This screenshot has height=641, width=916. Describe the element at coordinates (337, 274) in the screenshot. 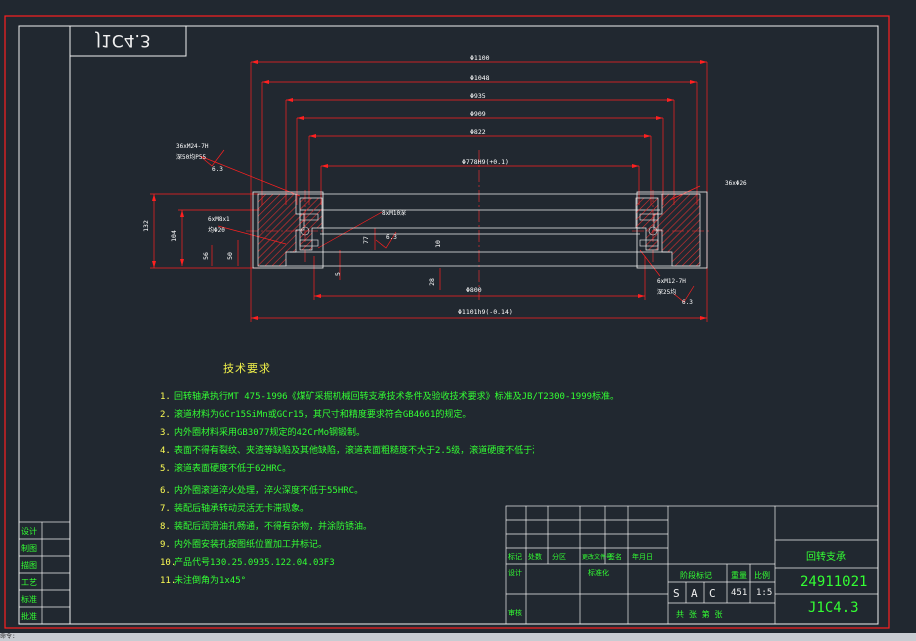

I see `dim-h5: 5` at that location.